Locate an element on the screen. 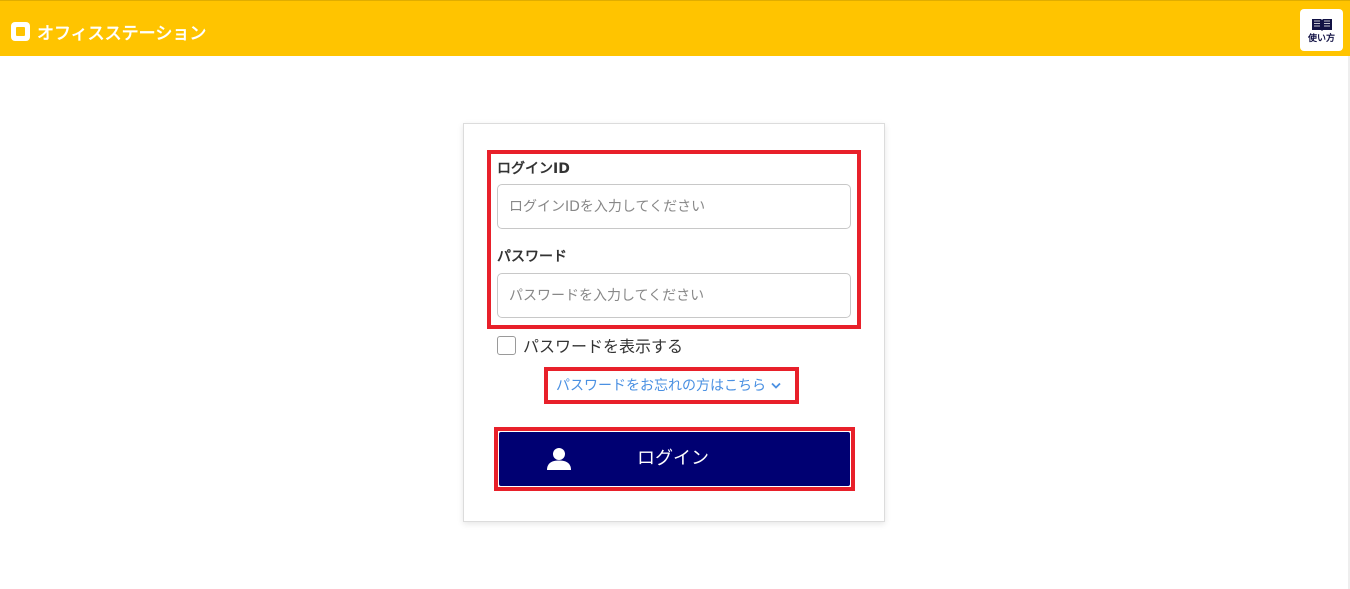  forgot-password-link: パスワードをお忘れの方はこちら is located at coordinates (668, 385).